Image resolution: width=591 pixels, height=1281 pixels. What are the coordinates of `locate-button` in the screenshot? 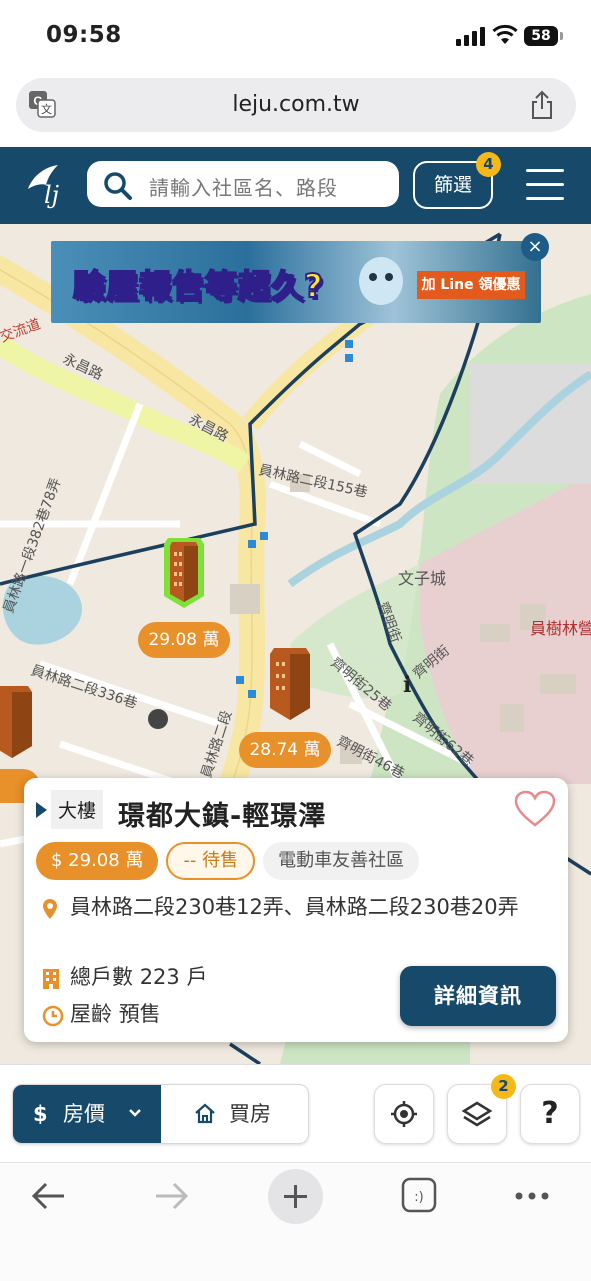 It's located at (404, 1114).